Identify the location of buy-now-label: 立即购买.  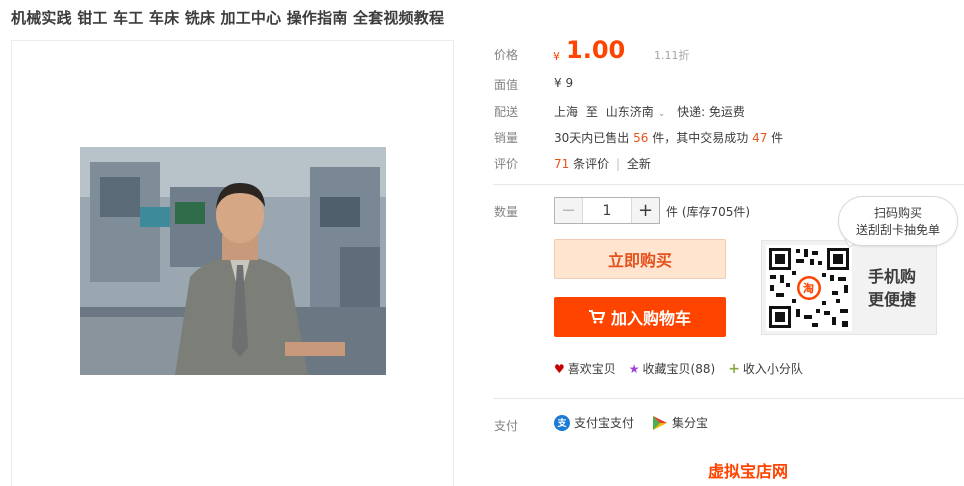
(639, 260).